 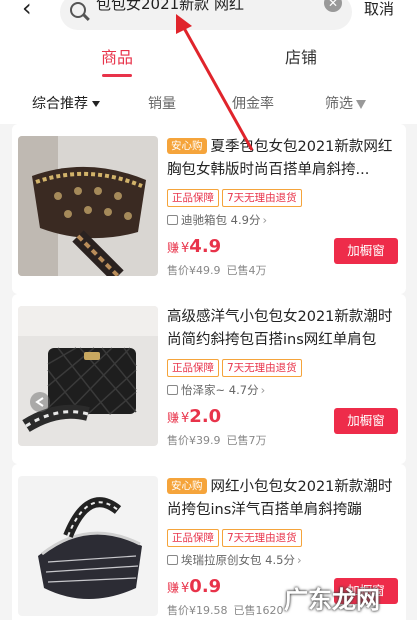 What do you see at coordinates (208, 58) in the screenshot?
I see `tab-bar: 商品 店铺` at bounding box center [208, 58].